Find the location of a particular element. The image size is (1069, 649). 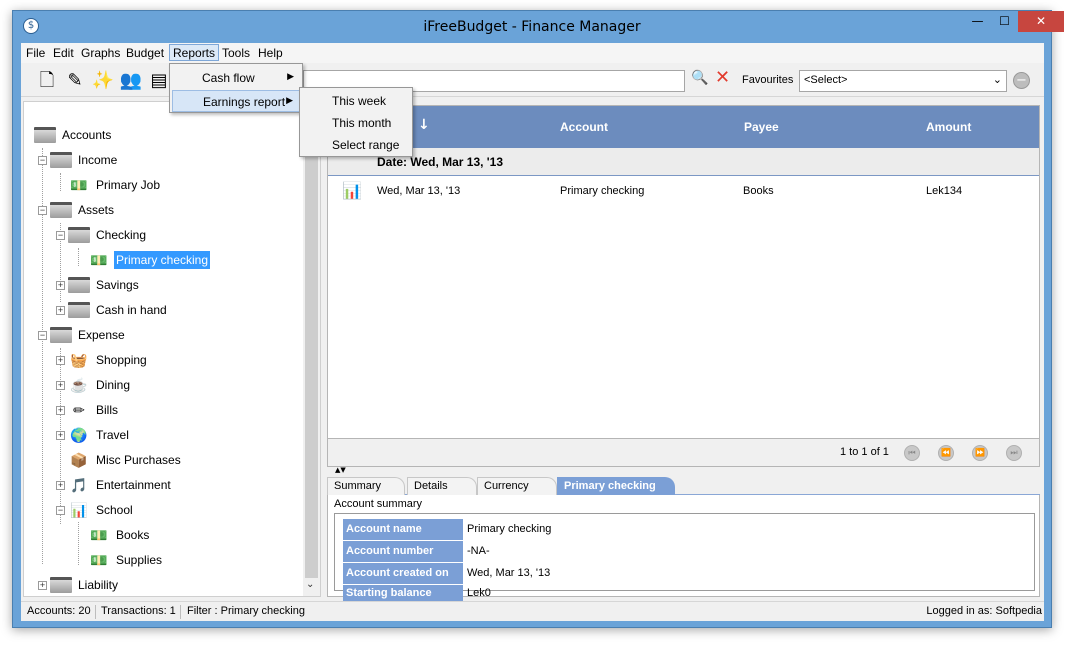

menu-edit: Edit is located at coordinates (63, 53).